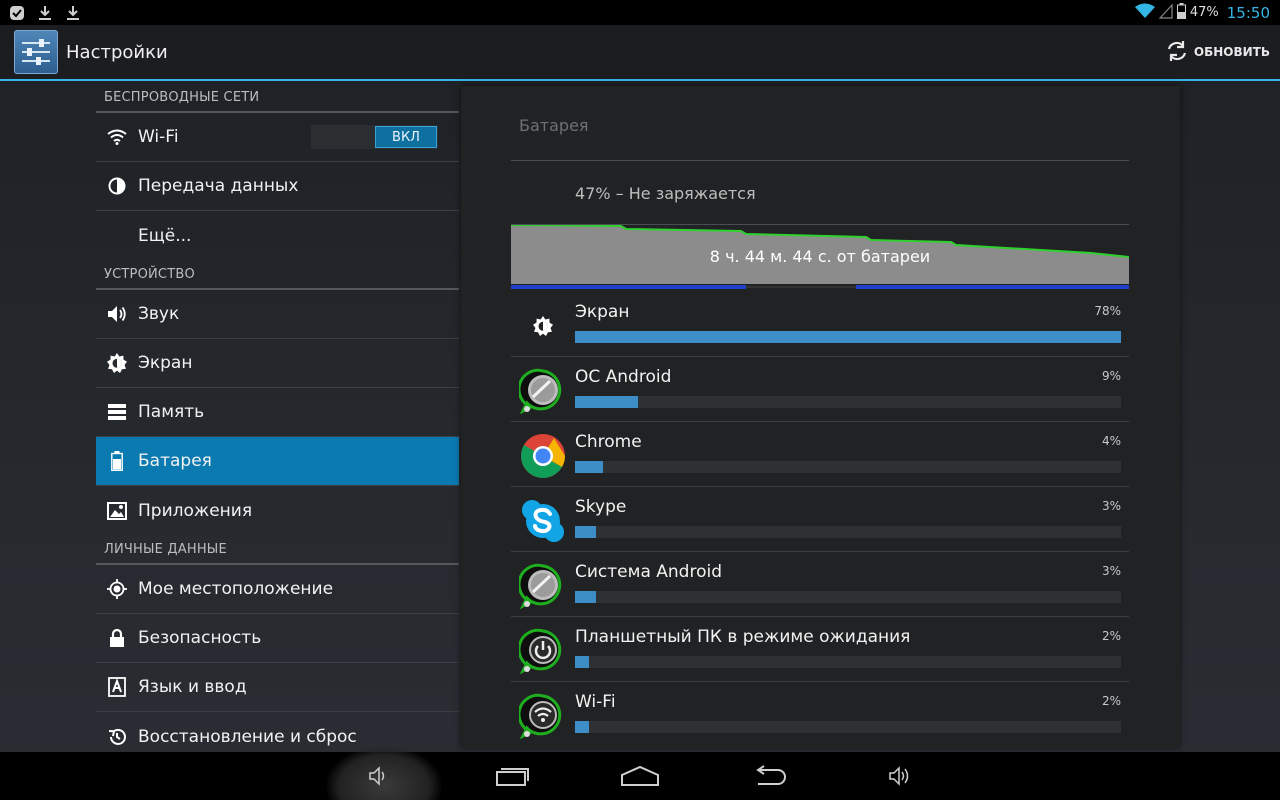 The image size is (1280, 800). Describe the element at coordinates (117, 186) in the screenshot. I see `data-usage-icon` at that location.